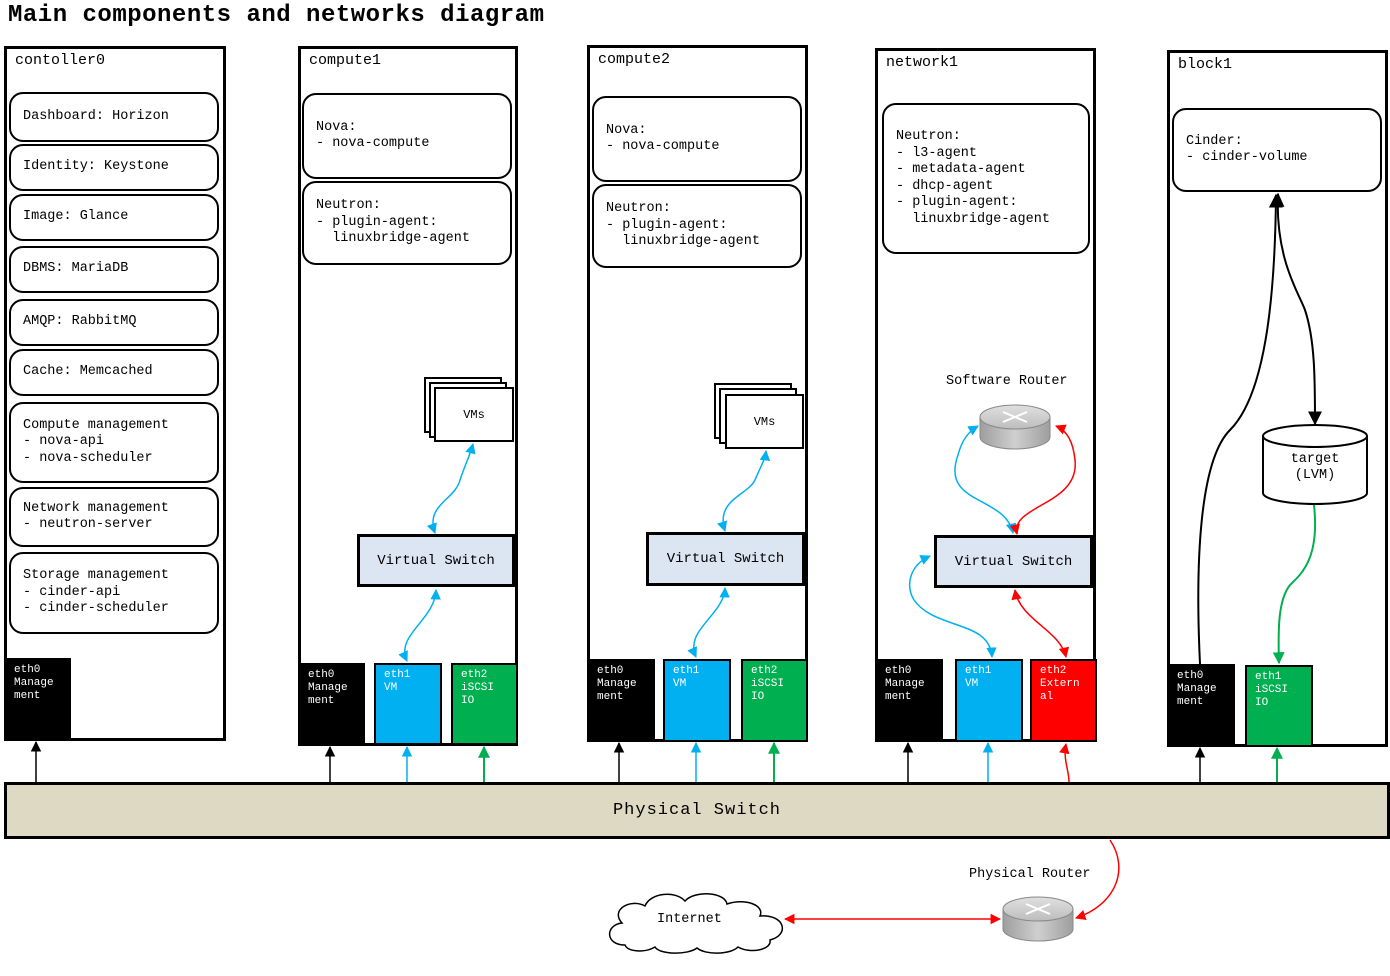 The width and height of the screenshot is (1390, 976). I want to click on internet-label: Internet, so click(689, 919).